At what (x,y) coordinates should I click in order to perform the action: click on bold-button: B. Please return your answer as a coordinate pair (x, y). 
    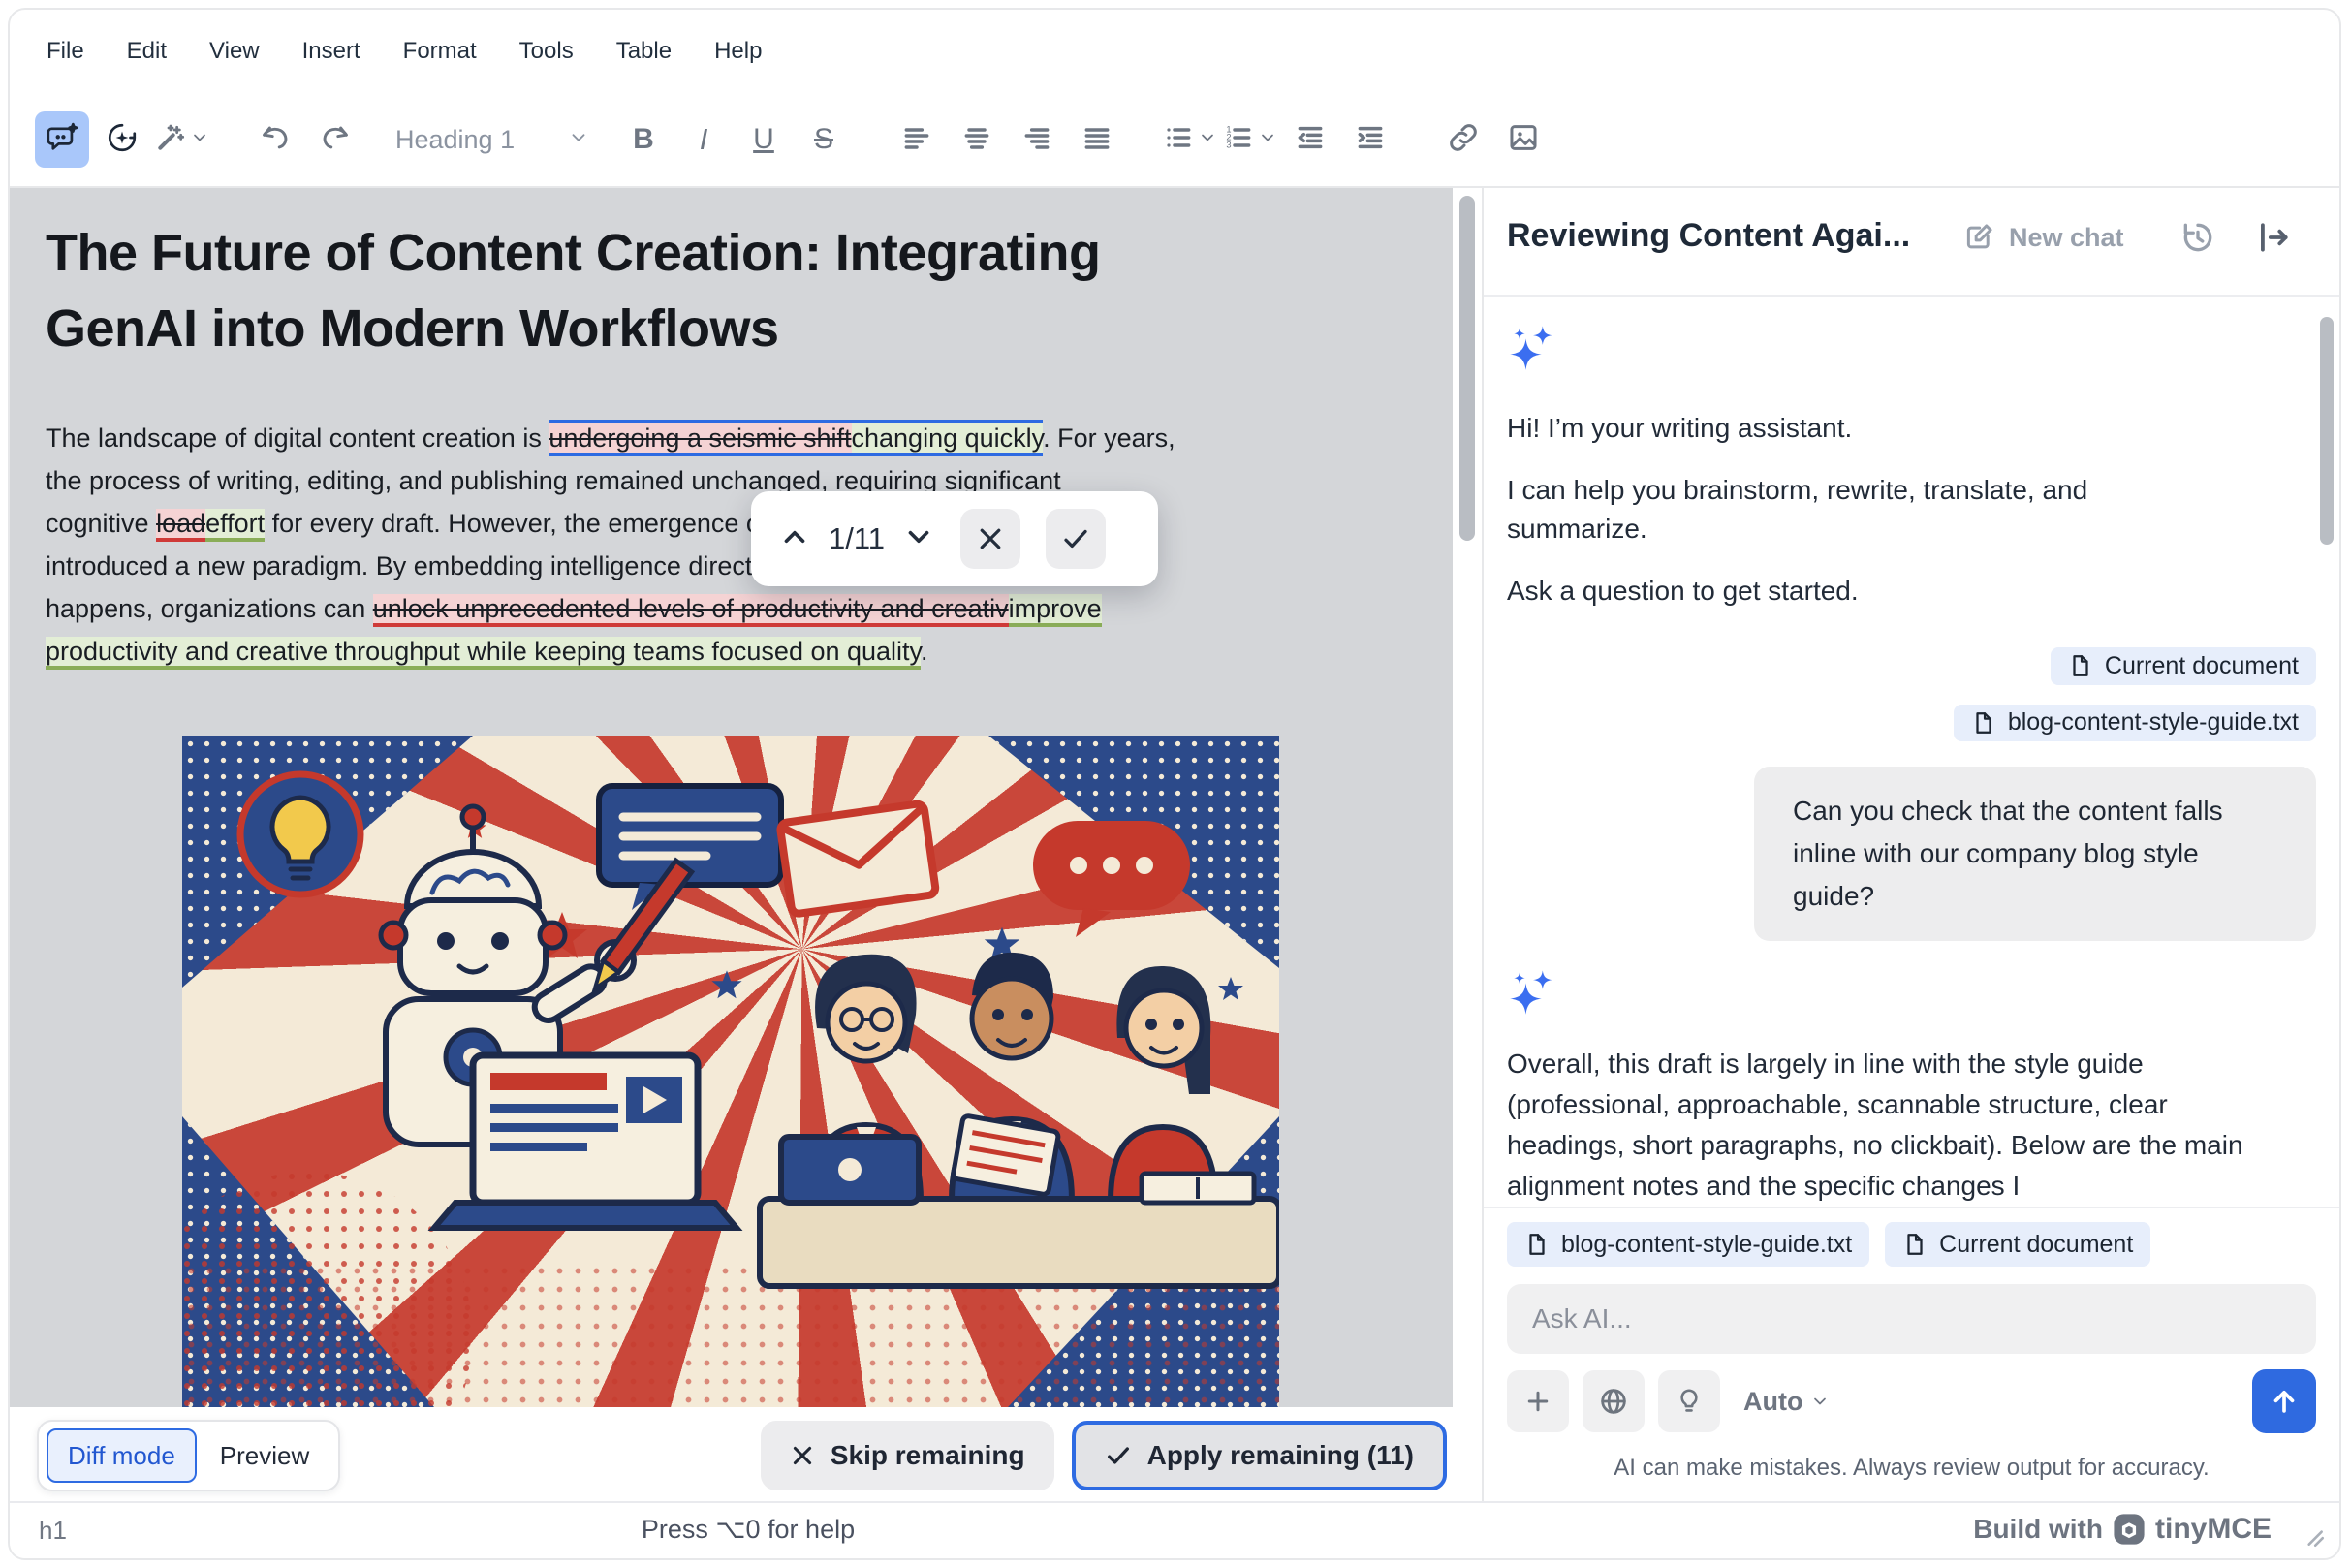
    Looking at the image, I should click on (643, 139).